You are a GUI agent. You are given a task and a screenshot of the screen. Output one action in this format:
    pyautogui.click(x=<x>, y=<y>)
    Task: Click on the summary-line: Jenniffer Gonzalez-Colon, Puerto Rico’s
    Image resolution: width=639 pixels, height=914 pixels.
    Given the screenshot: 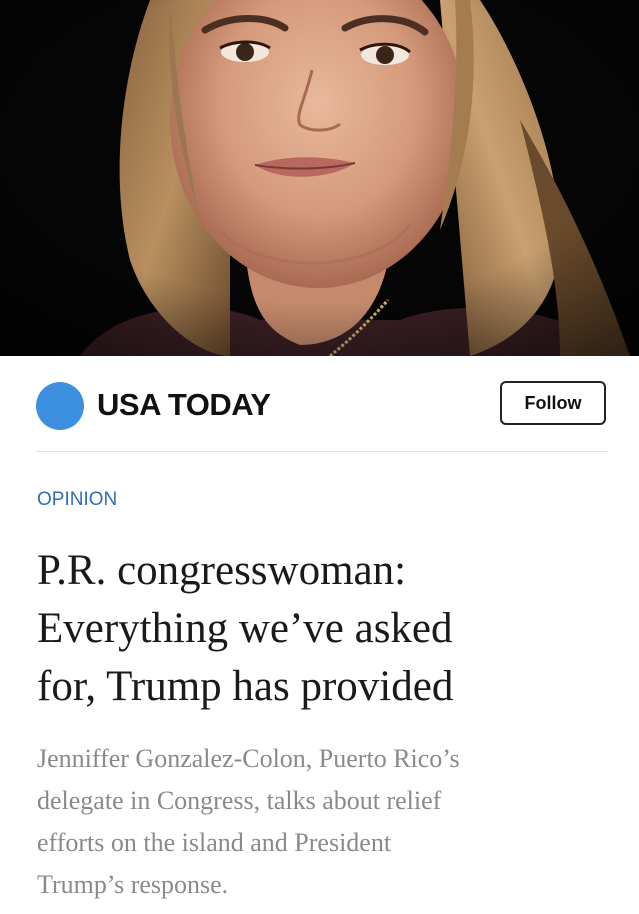 What is the action you would take?
    pyautogui.click(x=248, y=758)
    